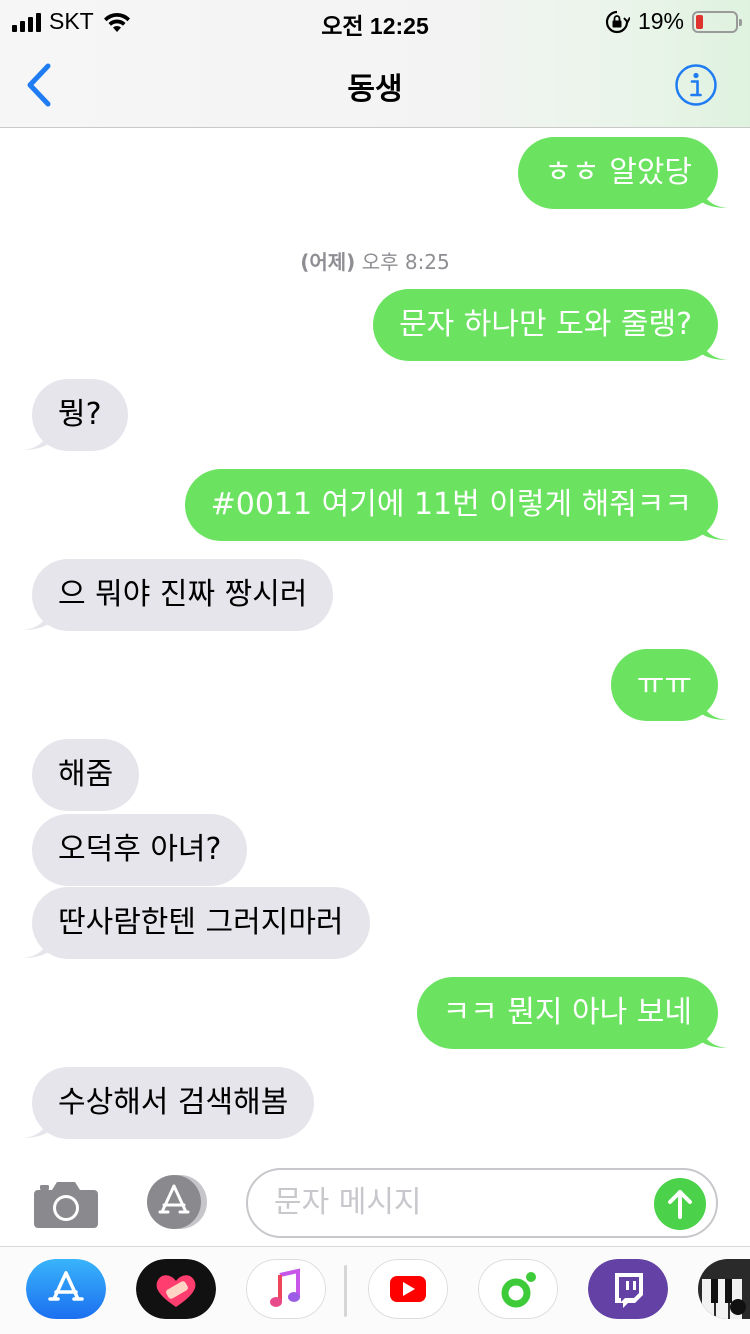  Describe the element at coordinates (286, 1289) in the screenshot. I see `music-icon` at that location.